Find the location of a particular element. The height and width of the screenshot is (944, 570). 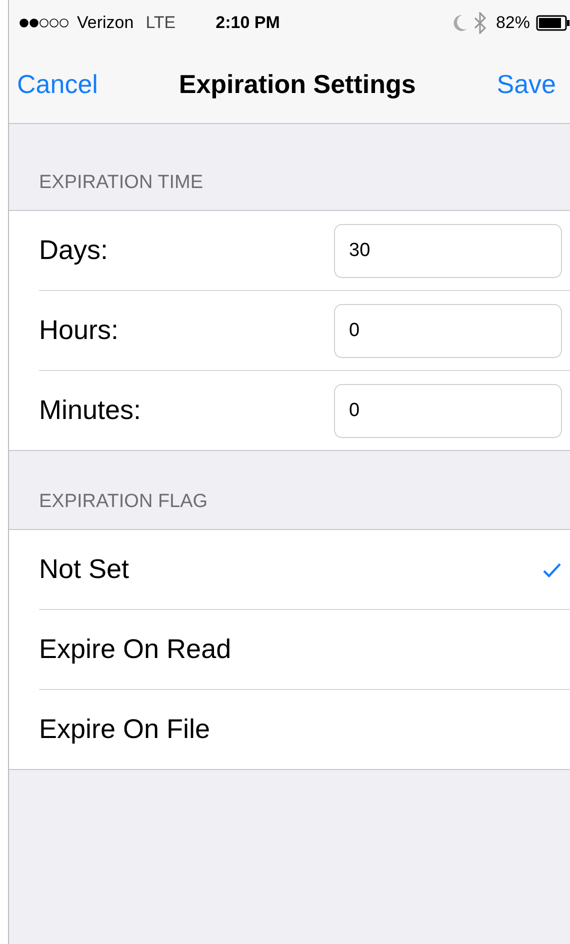

status-time: 2:10 PM is located at coordinates (248, 23).